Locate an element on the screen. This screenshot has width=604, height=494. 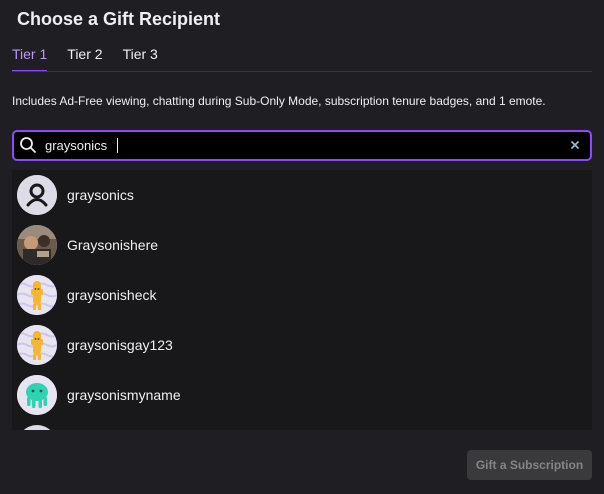
list-item: graysonismyname is located at coordinates (302, 395).